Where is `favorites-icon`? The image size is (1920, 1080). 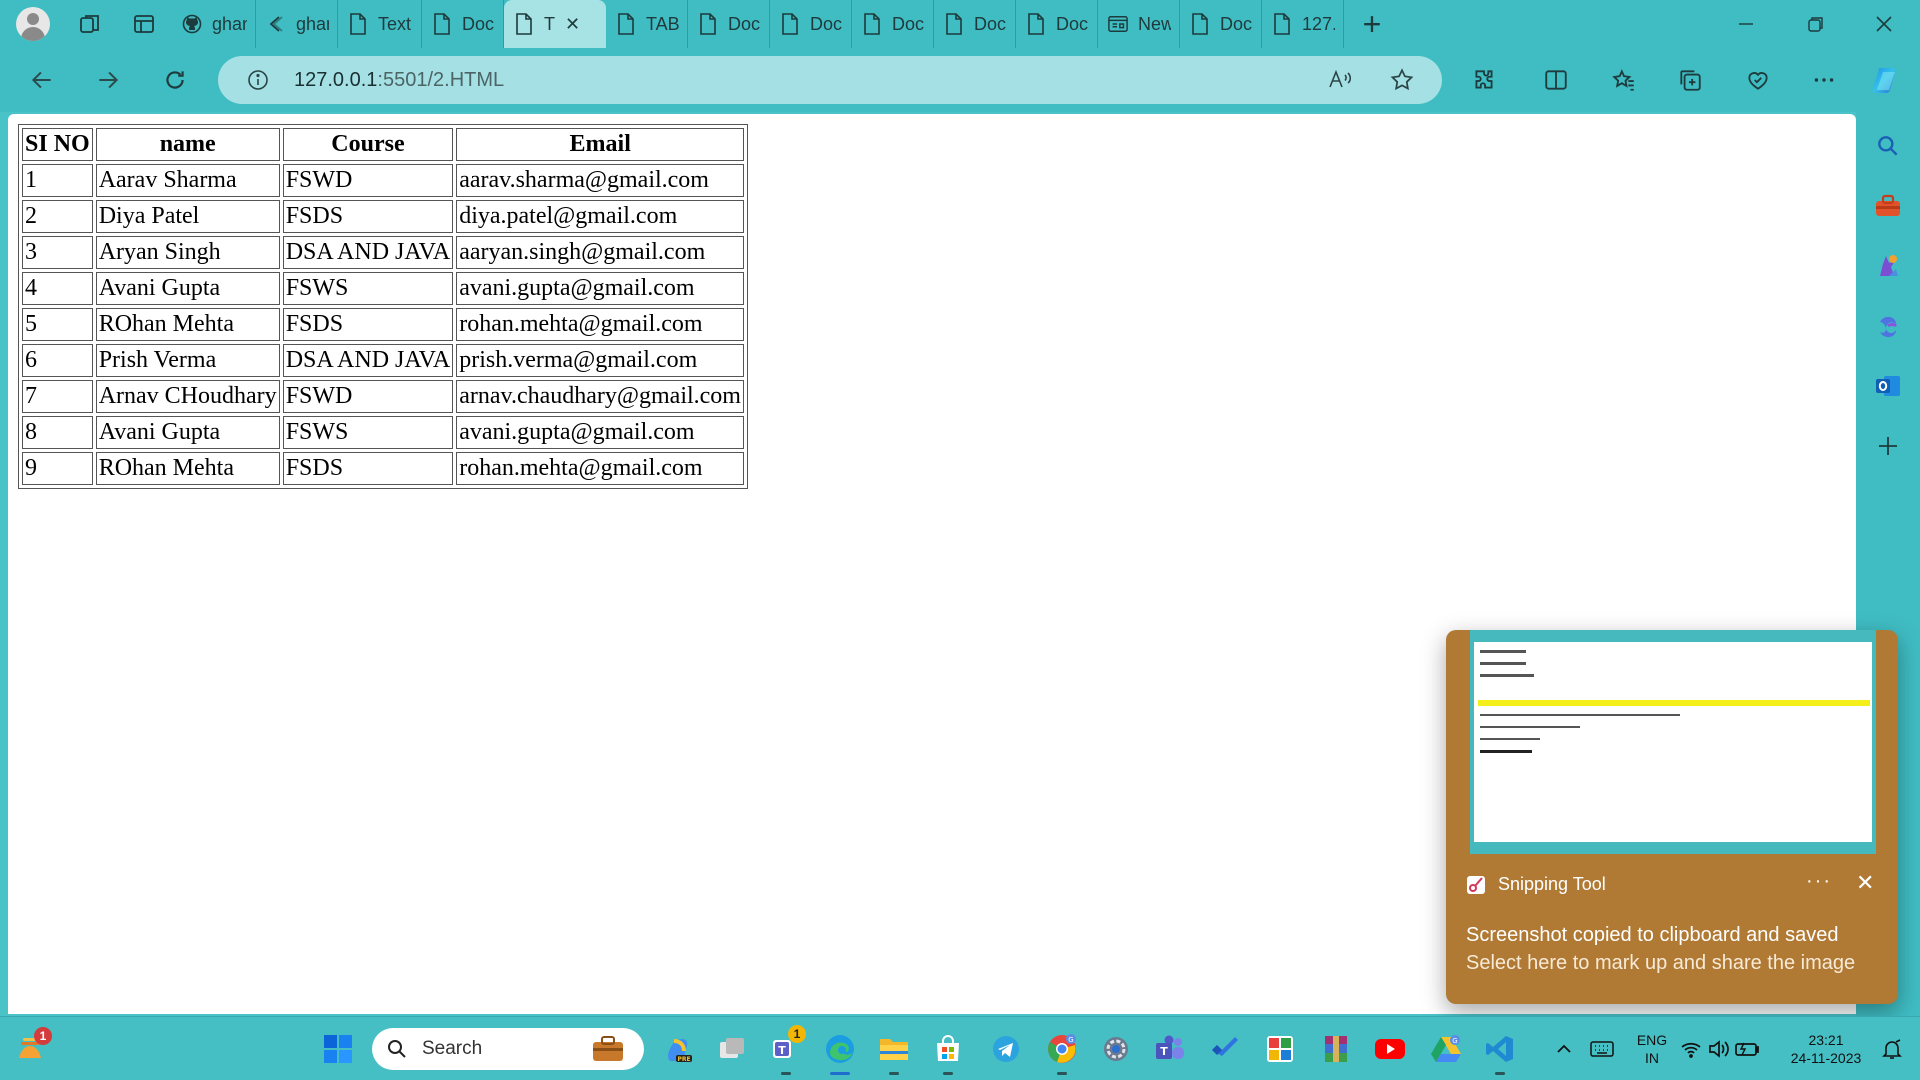
favorites-icon is located at coordinates (1624, 80).